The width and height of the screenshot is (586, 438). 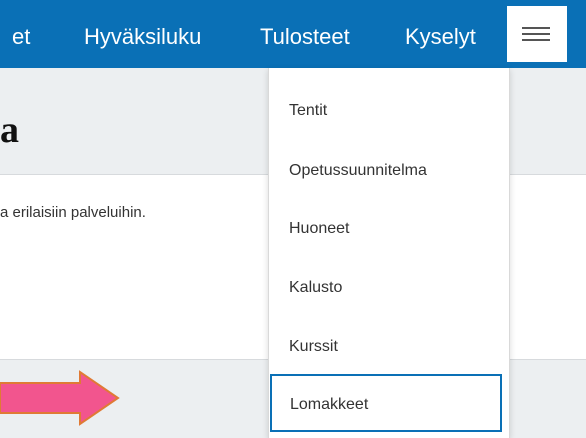 I want to click on menu-button, so click(x=537, y=34).